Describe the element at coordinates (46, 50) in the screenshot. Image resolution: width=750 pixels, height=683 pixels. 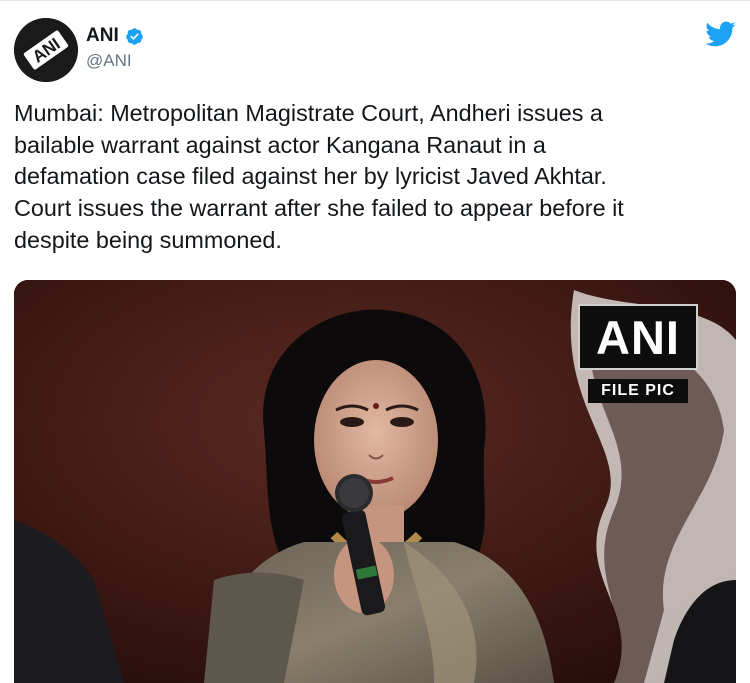
I see `author-avatar: ANI` at that location.